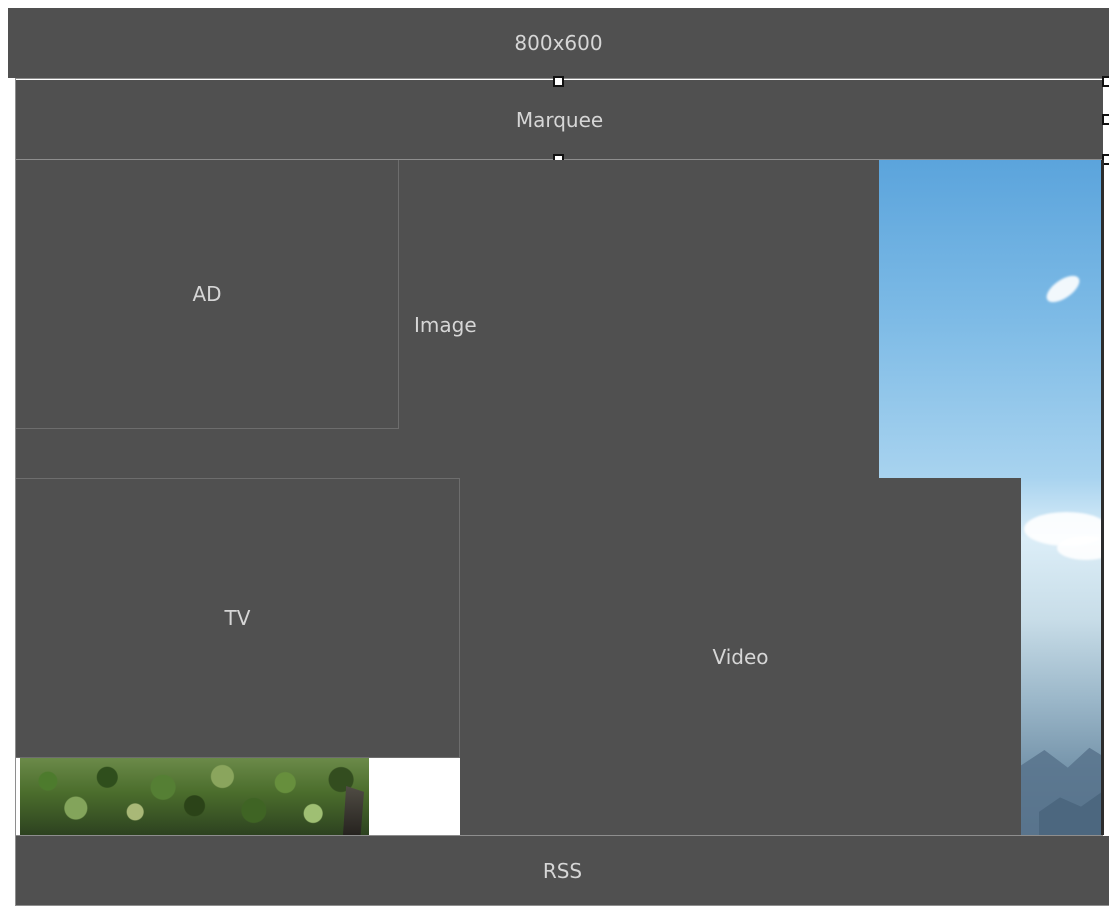 Image resolution: width=1109 pixels, height=907 pixels. I want to click on resize-handle-top-right, so click(1105, 81).